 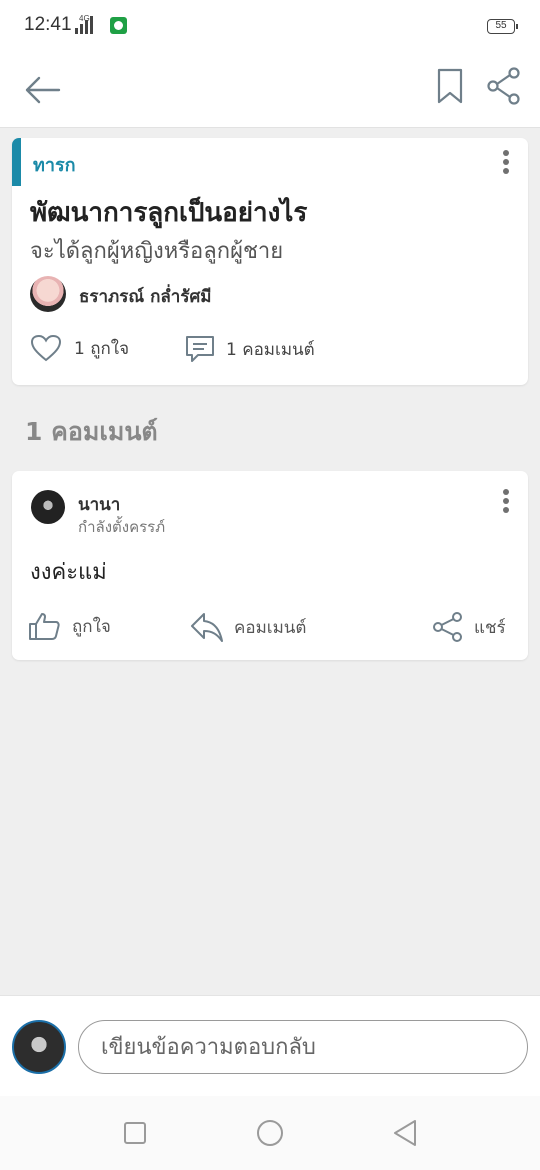 I want to click on my-avatar, so click(x=39, y=1047).